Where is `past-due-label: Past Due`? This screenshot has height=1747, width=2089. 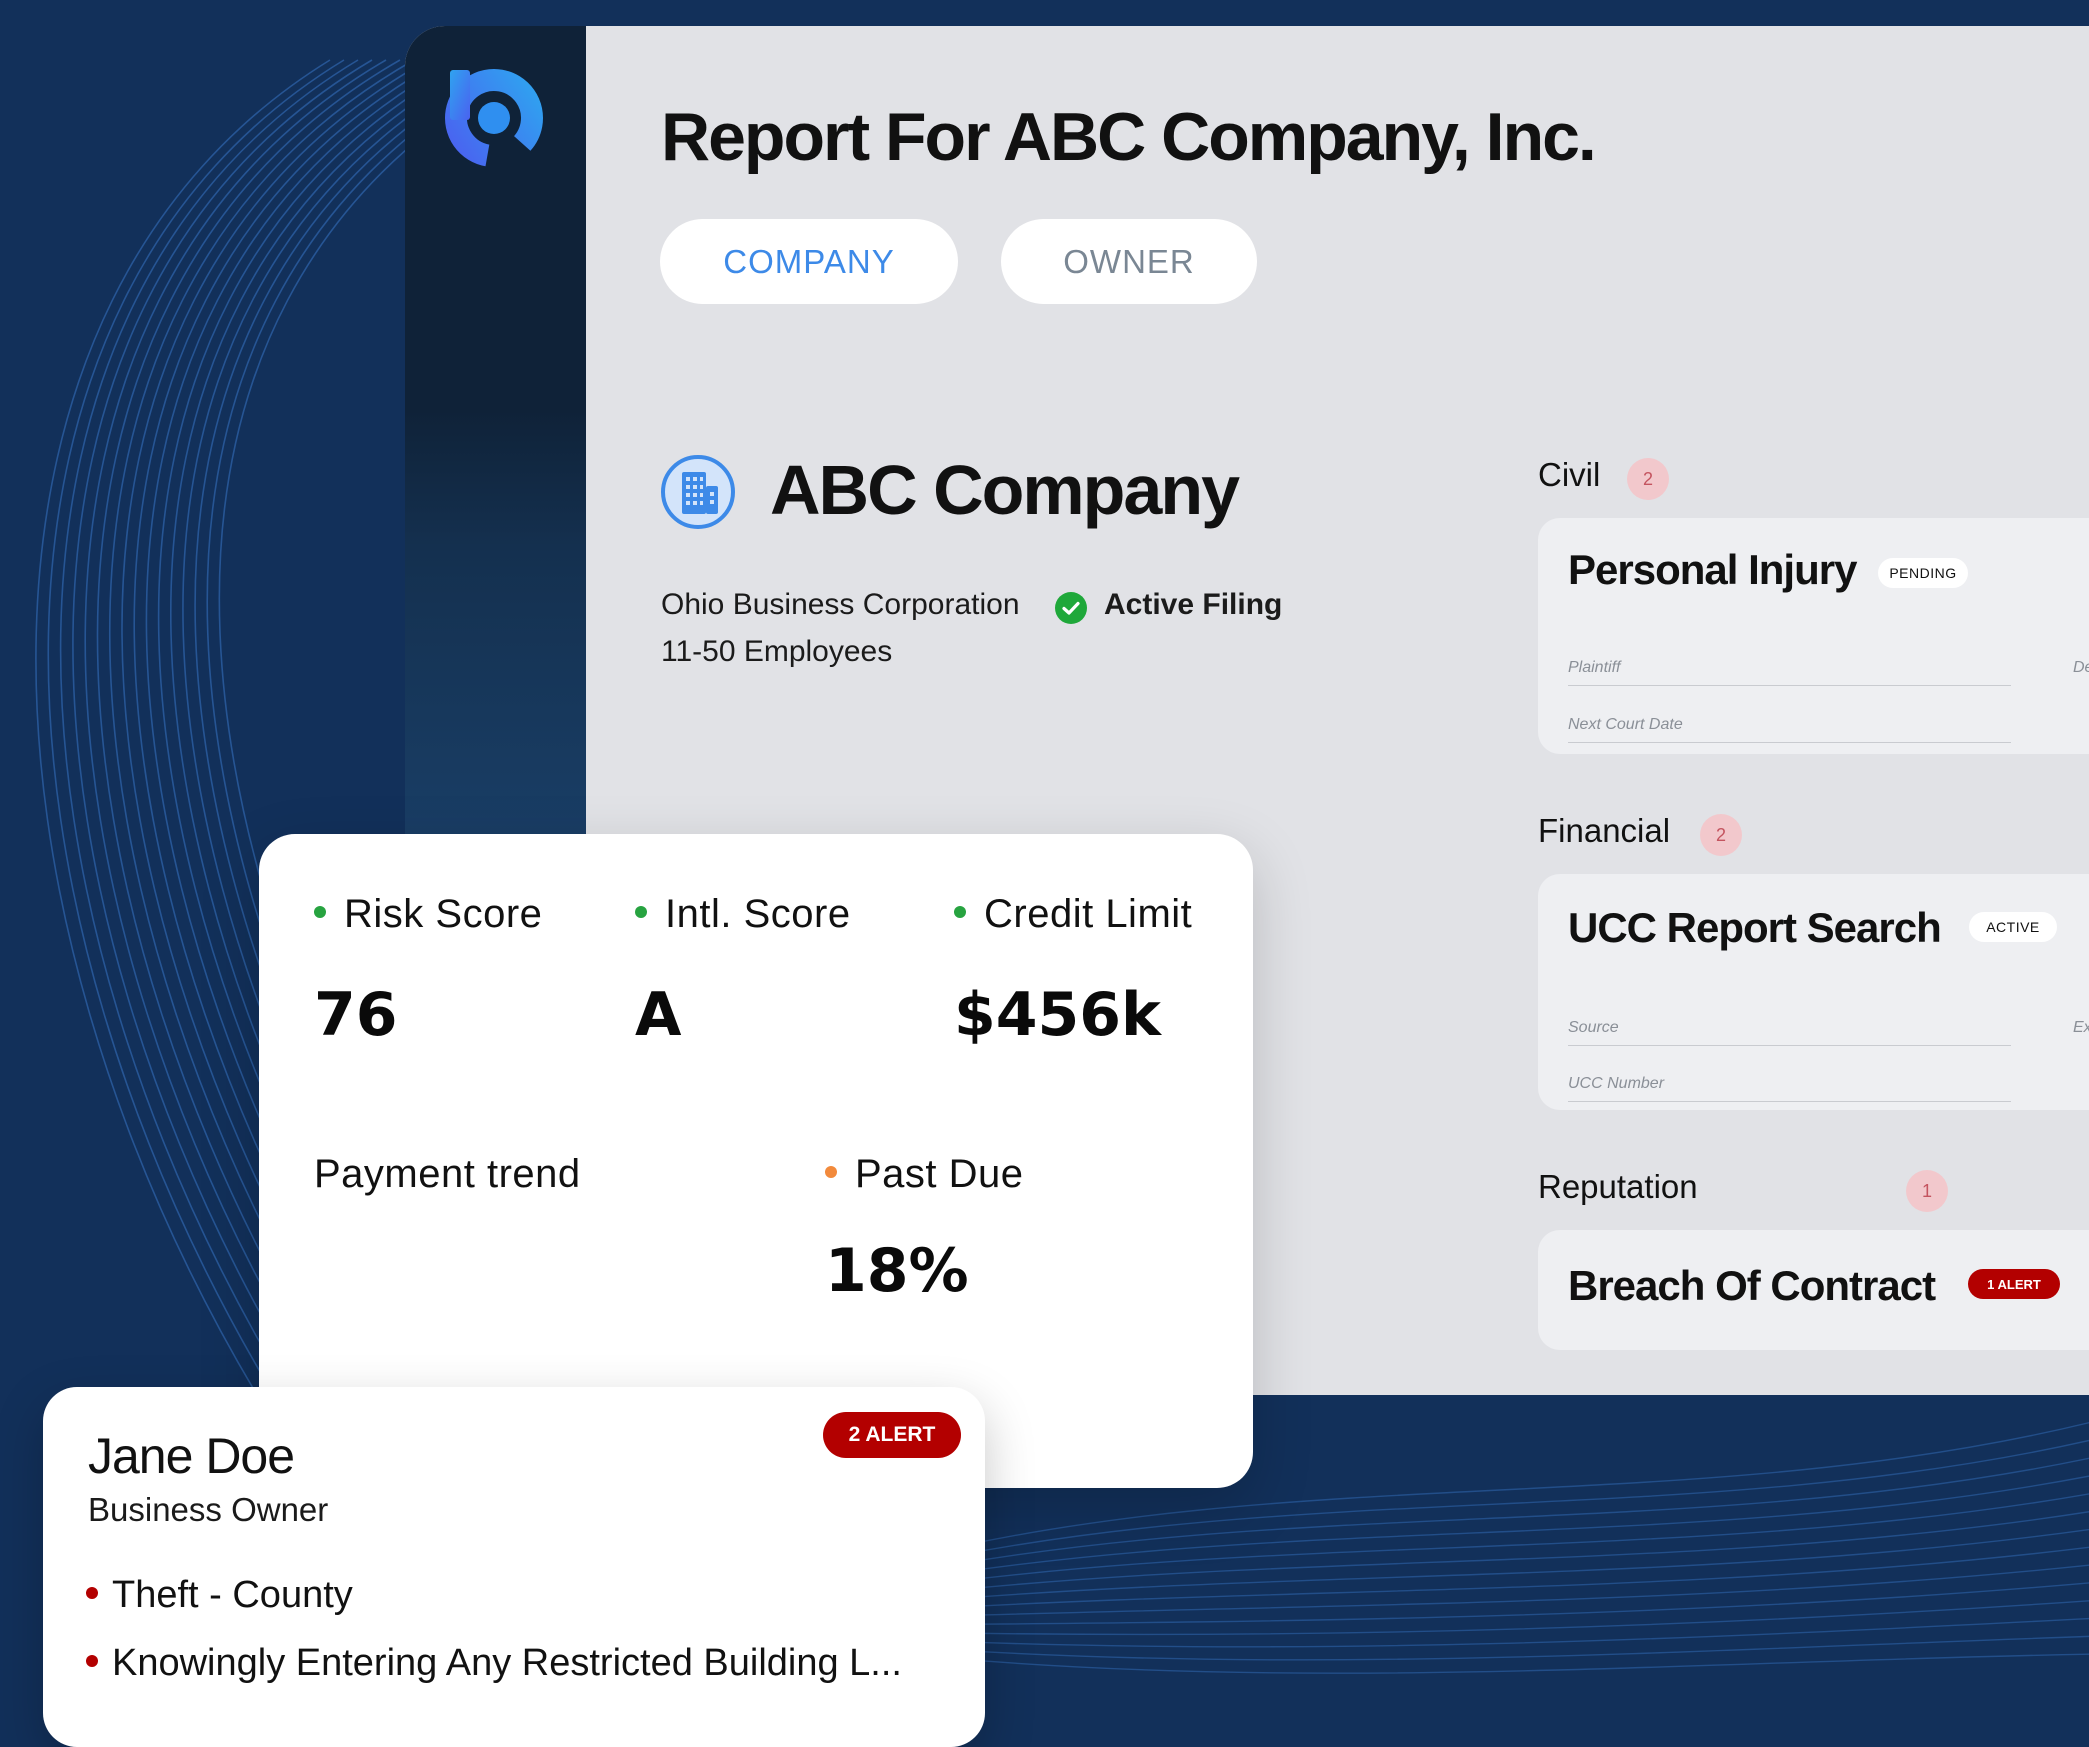
past-due-label: Past Due is located at coordinates (924, 1174).